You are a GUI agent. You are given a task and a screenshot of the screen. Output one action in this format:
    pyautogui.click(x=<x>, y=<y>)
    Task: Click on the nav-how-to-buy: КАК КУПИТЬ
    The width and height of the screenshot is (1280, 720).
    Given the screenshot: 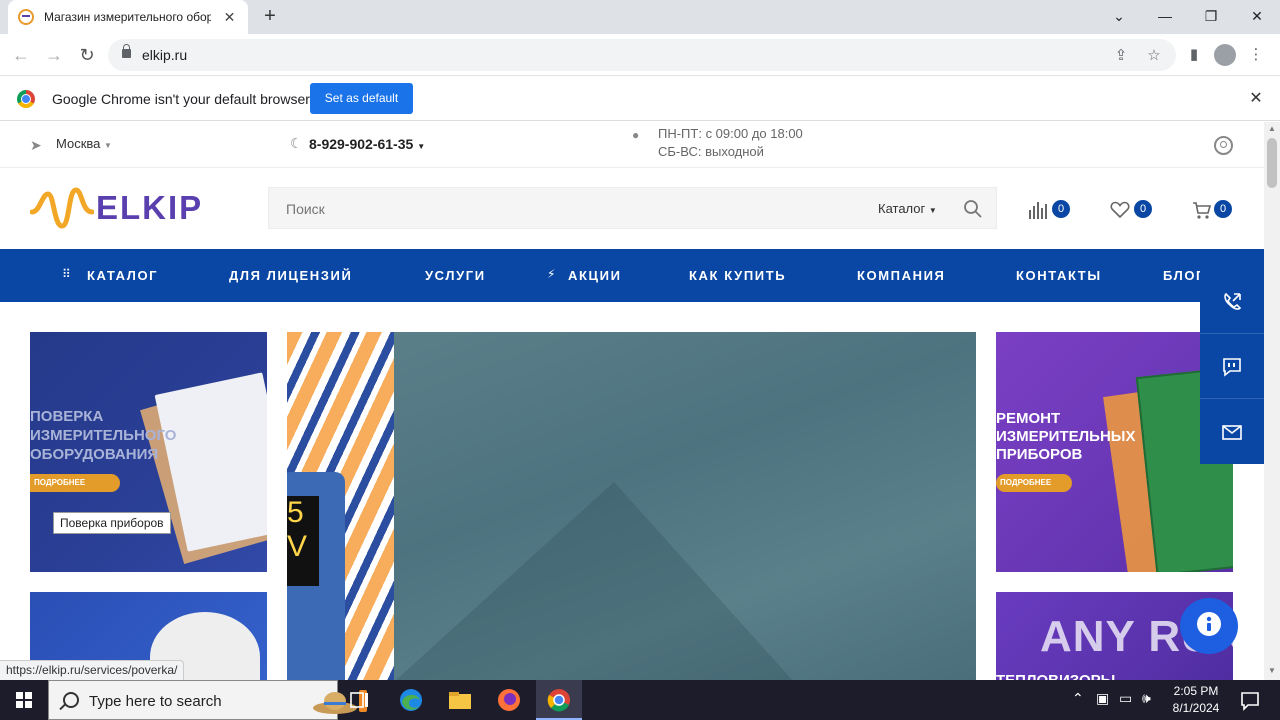 What is the action you would take?
    pyautogui.click(x=737, y=275)
    